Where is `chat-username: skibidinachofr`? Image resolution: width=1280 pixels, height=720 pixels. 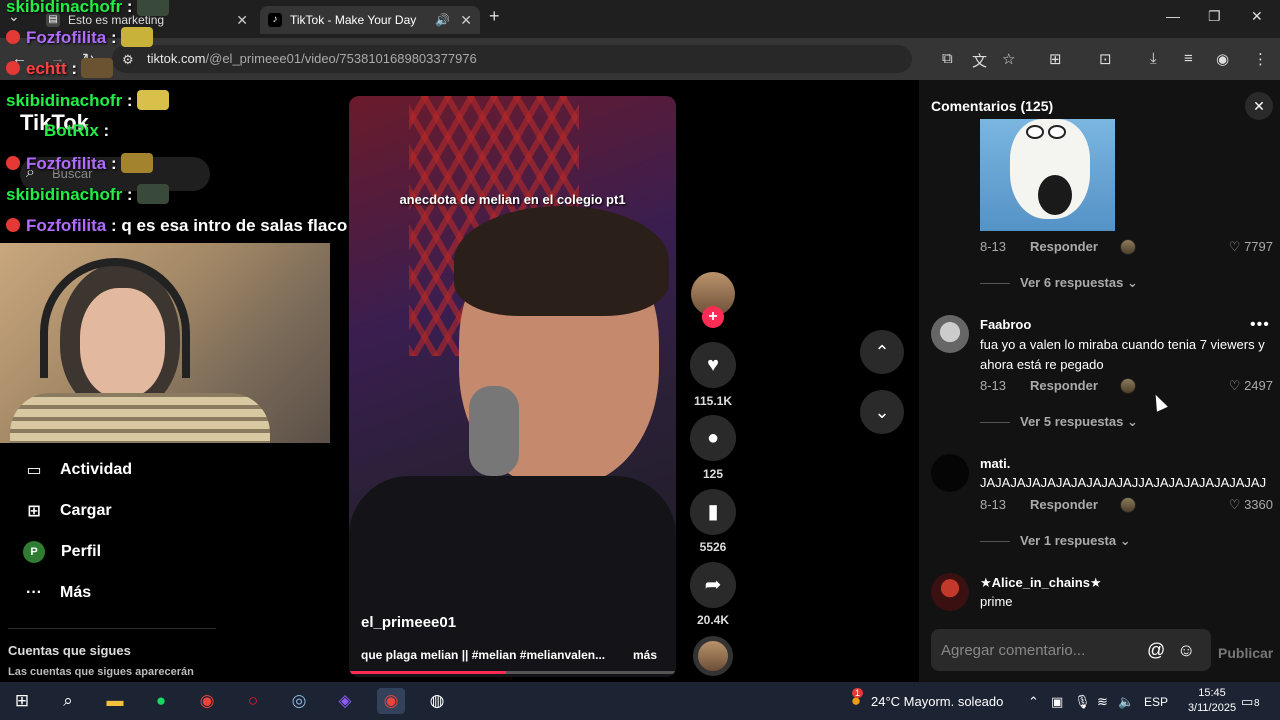 chat-username: skibidinachofr is located at coordinates (64, 194).